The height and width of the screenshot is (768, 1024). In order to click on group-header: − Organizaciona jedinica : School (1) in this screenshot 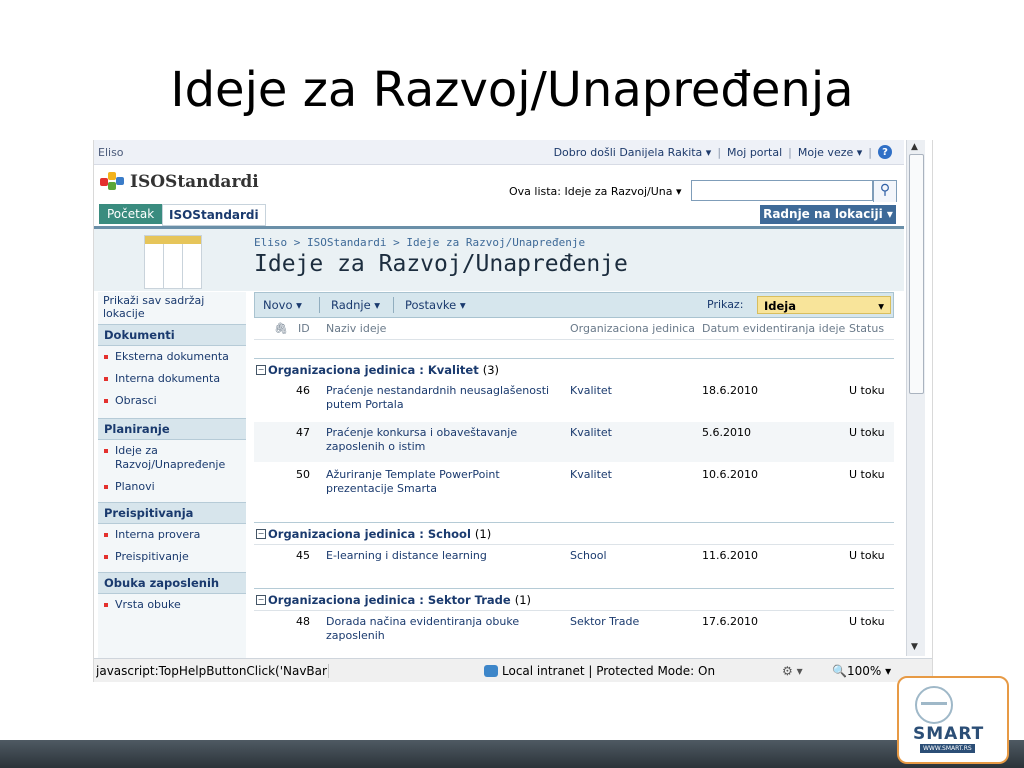, I will do `click(574, 532)`.